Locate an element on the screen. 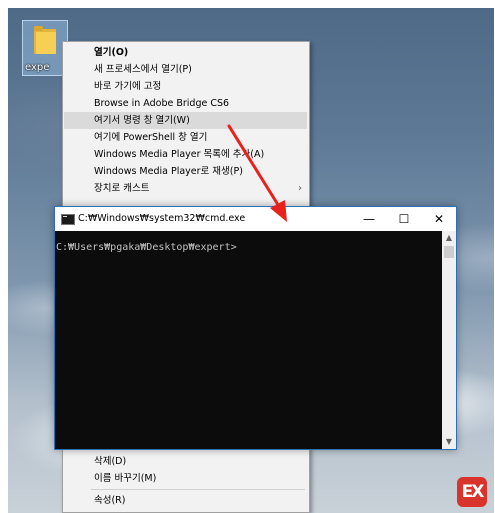  console-icon is located at coordinates (68, 219).